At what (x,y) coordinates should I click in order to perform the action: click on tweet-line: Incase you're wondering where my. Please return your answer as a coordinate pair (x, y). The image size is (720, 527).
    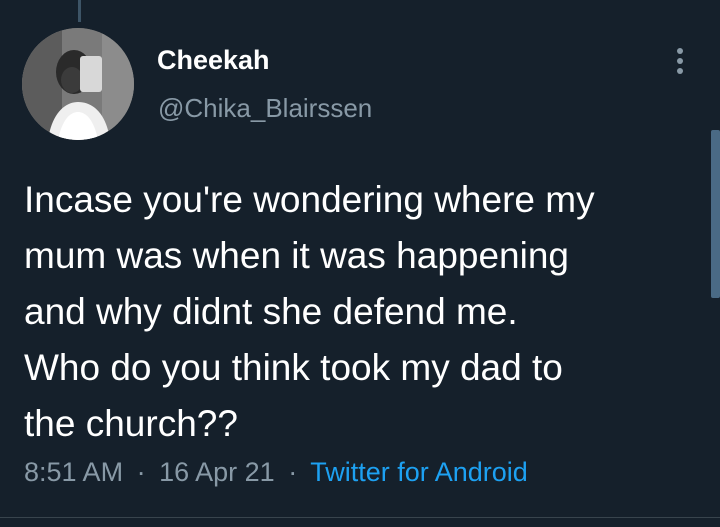
    Looking at the image, I should click on (309, 199).